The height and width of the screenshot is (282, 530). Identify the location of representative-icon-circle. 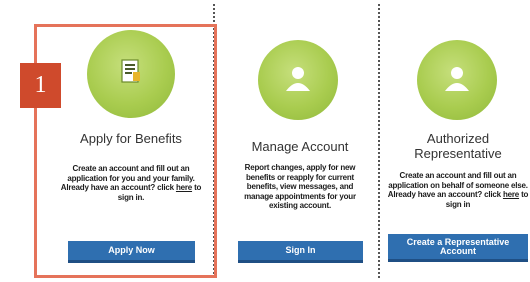
(457, 80).